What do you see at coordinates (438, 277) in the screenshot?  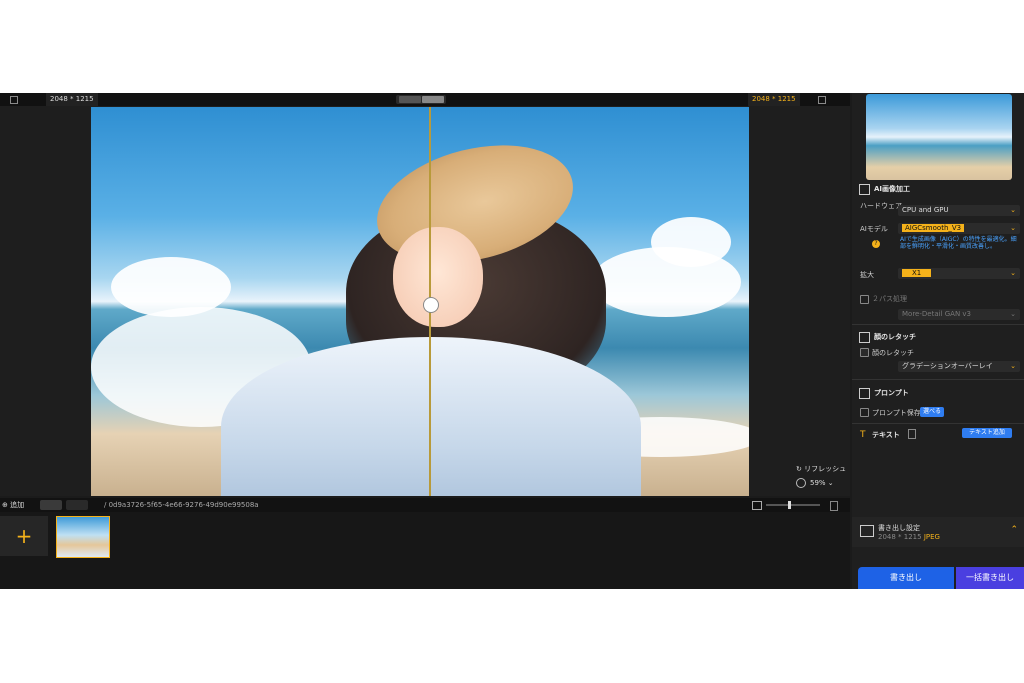 I see `face-shape` at bounding box center [438, 277].